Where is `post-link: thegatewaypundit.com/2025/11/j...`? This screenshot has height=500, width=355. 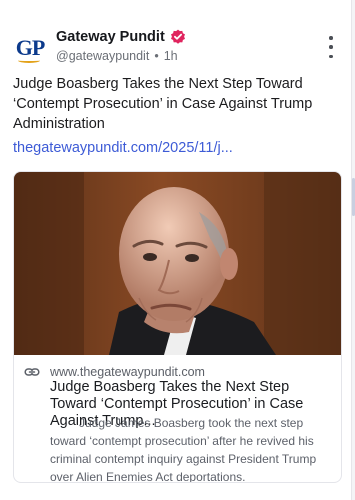
post-link: thegatewaypundit.com/2025/11/j... is located at coordinates (123, 148).